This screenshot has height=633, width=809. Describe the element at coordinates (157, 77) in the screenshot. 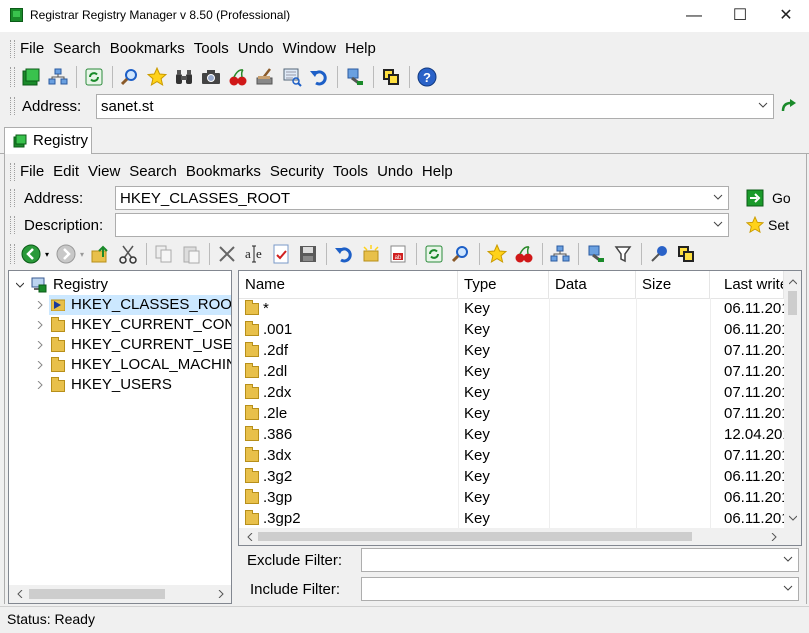

I see `bookmark-button` at that location.